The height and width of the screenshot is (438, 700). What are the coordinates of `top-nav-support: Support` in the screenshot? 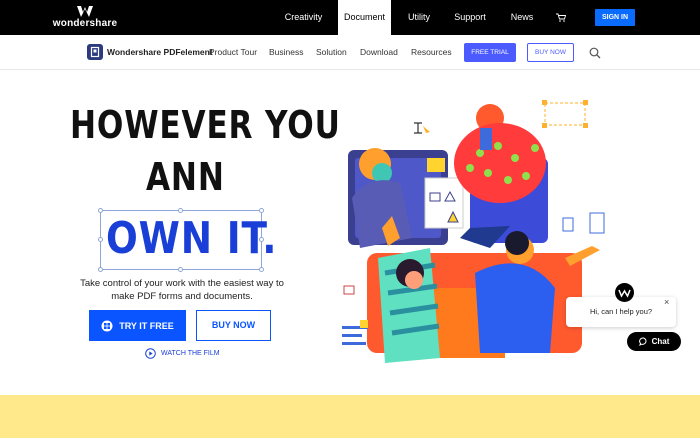 It's located at (470, 17).